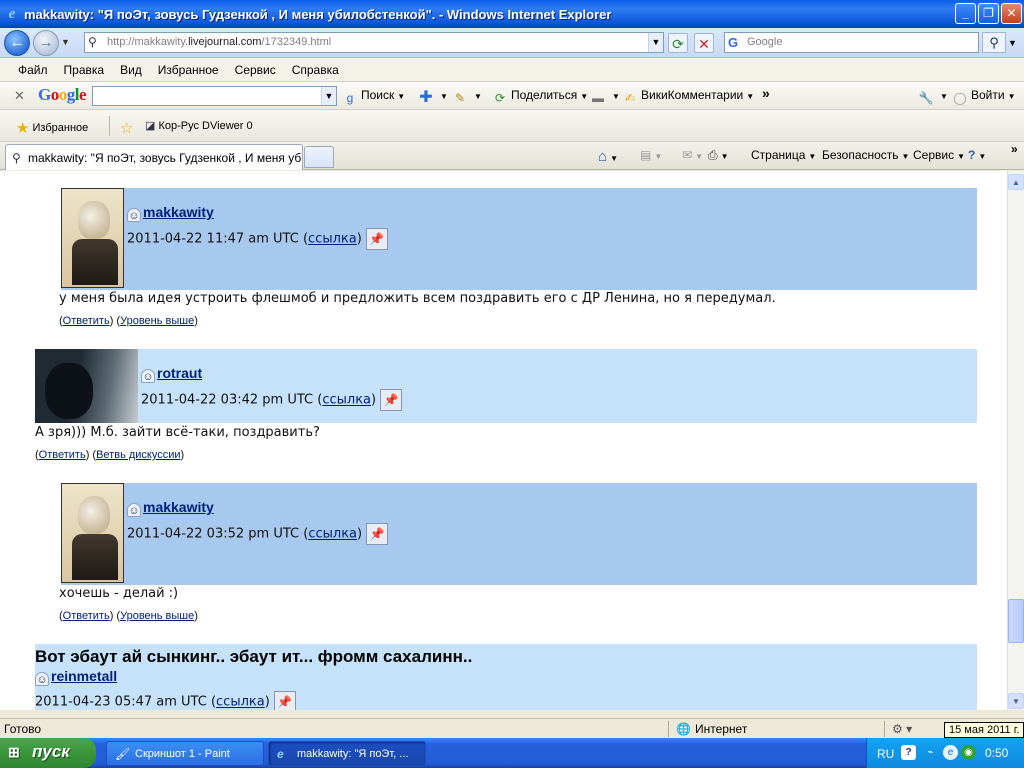 The width and height of the screenshot is (1024, 768). Describe the element at coordinates (374, 97) in the screenshot. I see `google-search-button: g Поиск ▼` at that location.